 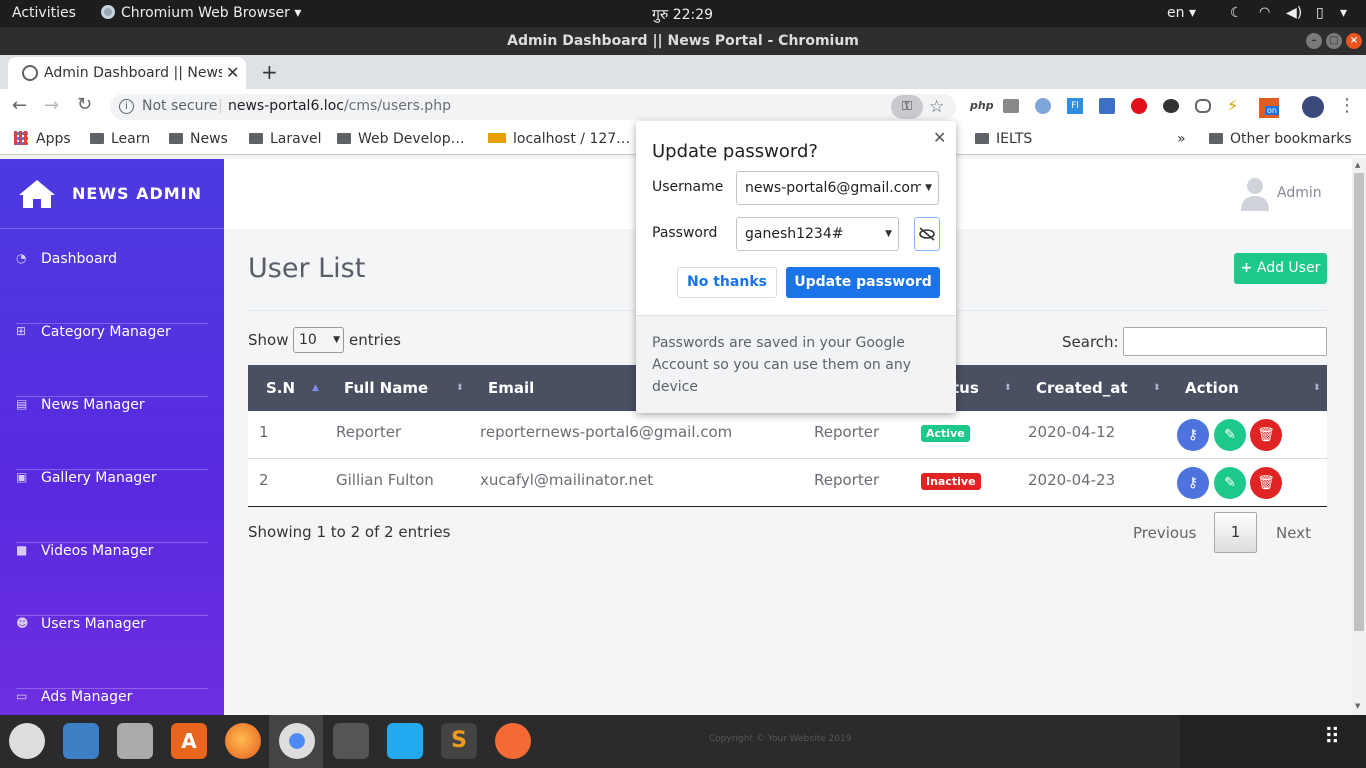 What do you see at coordinates (1293, 533) in the screenshot?
I see `pager-next: Next` at bounding box center [1293, 533].